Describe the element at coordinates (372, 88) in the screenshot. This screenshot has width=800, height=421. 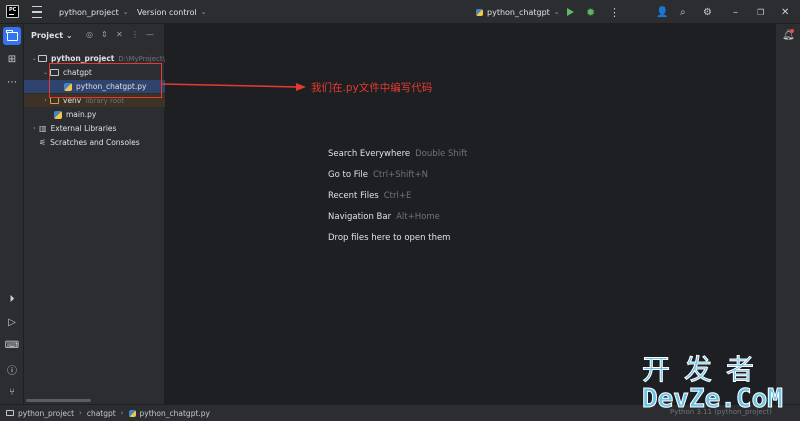
I see `annotation-text: 我们在.py文件中编写代码` at that location.